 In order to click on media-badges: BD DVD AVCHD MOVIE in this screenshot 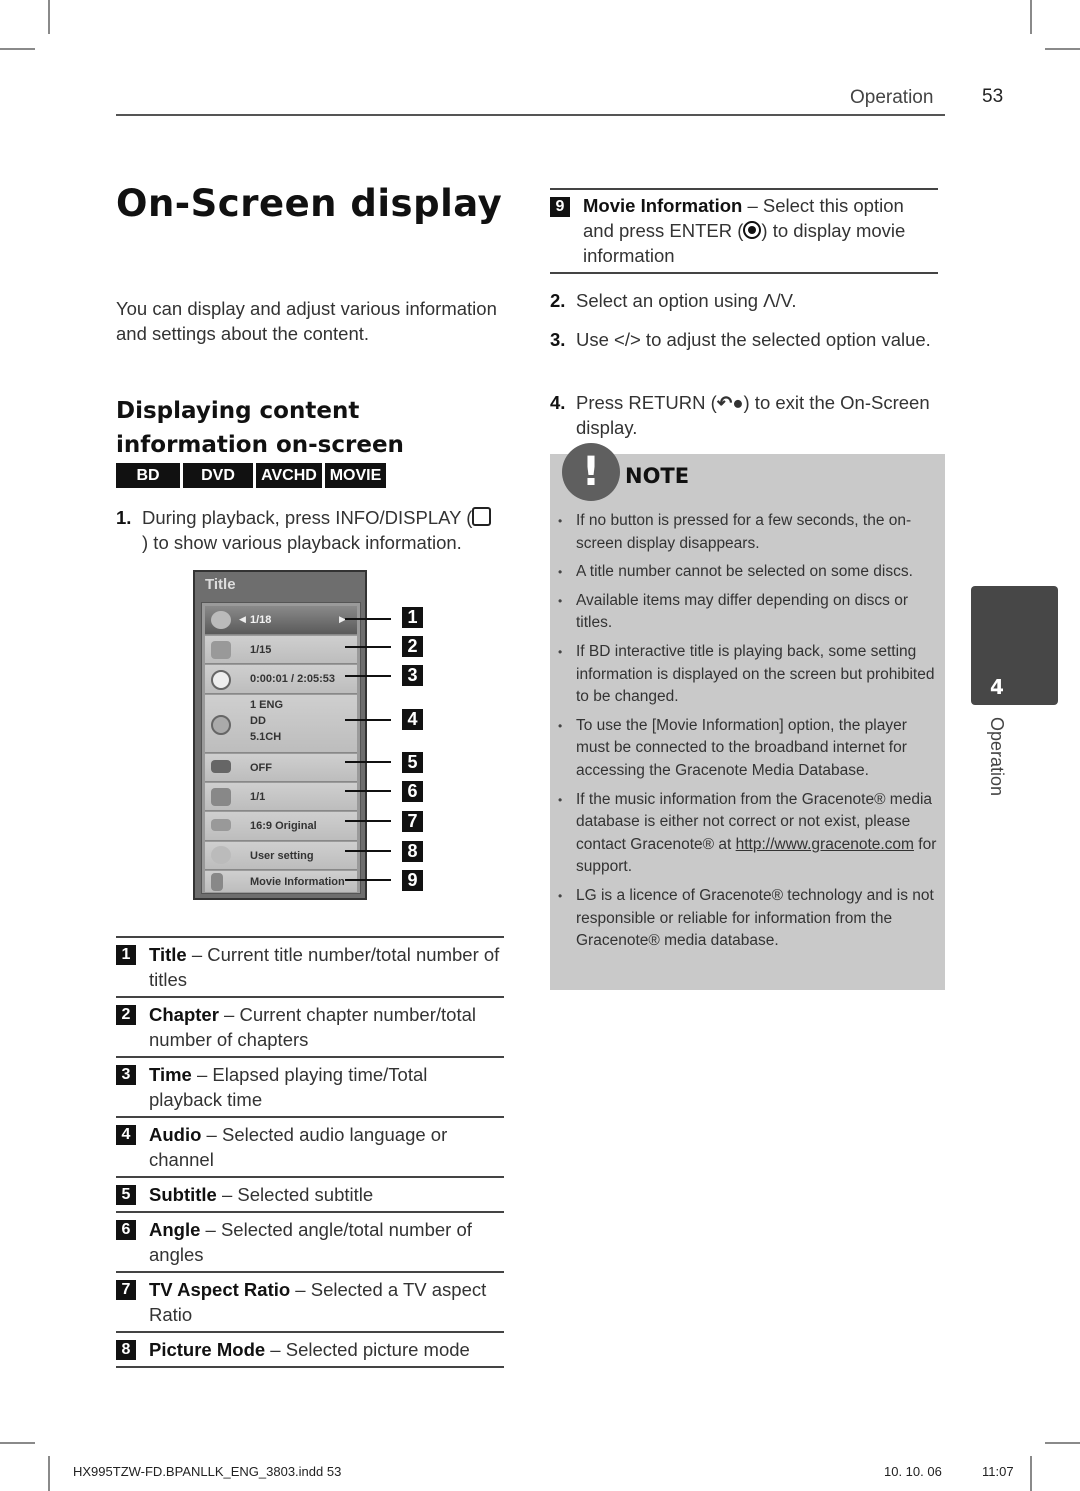, I will do `click(251, 475)`.